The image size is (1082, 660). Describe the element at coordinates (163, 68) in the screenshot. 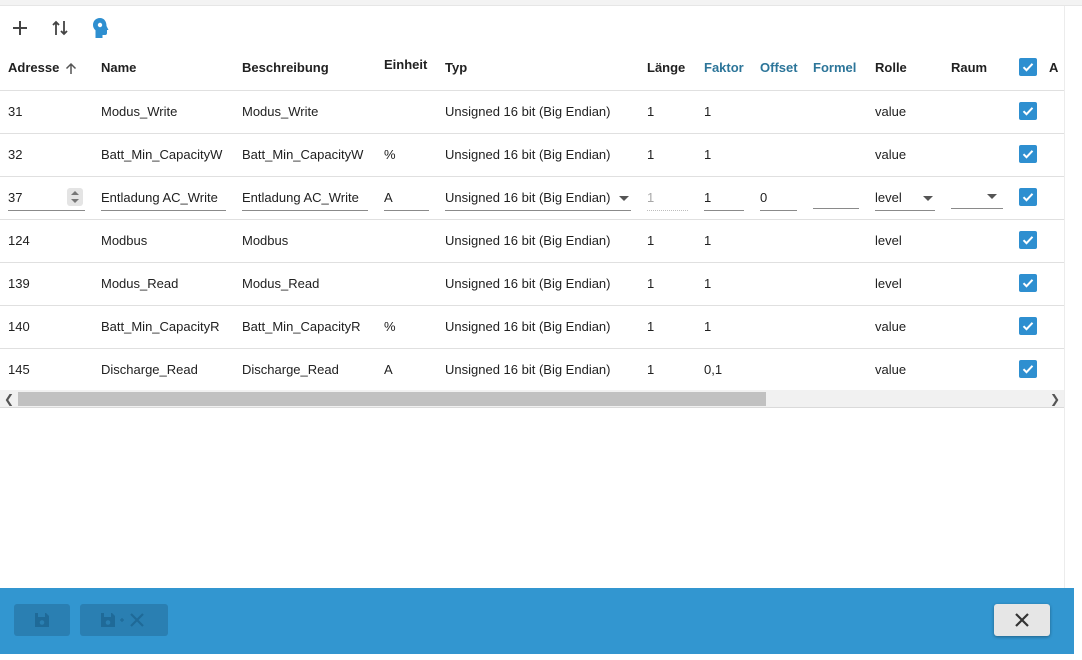

I see `col-name: Name` at that location.